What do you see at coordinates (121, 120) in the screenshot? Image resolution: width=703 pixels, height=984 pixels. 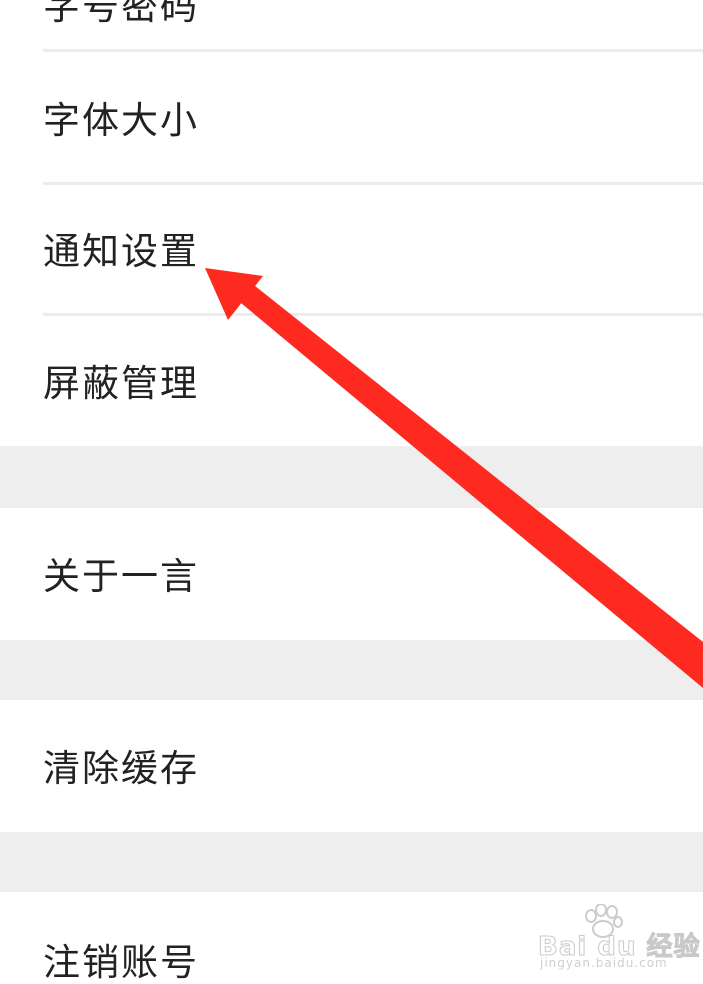 I see `settings-item-label: 字体大小` at bounding box center [121, 120].